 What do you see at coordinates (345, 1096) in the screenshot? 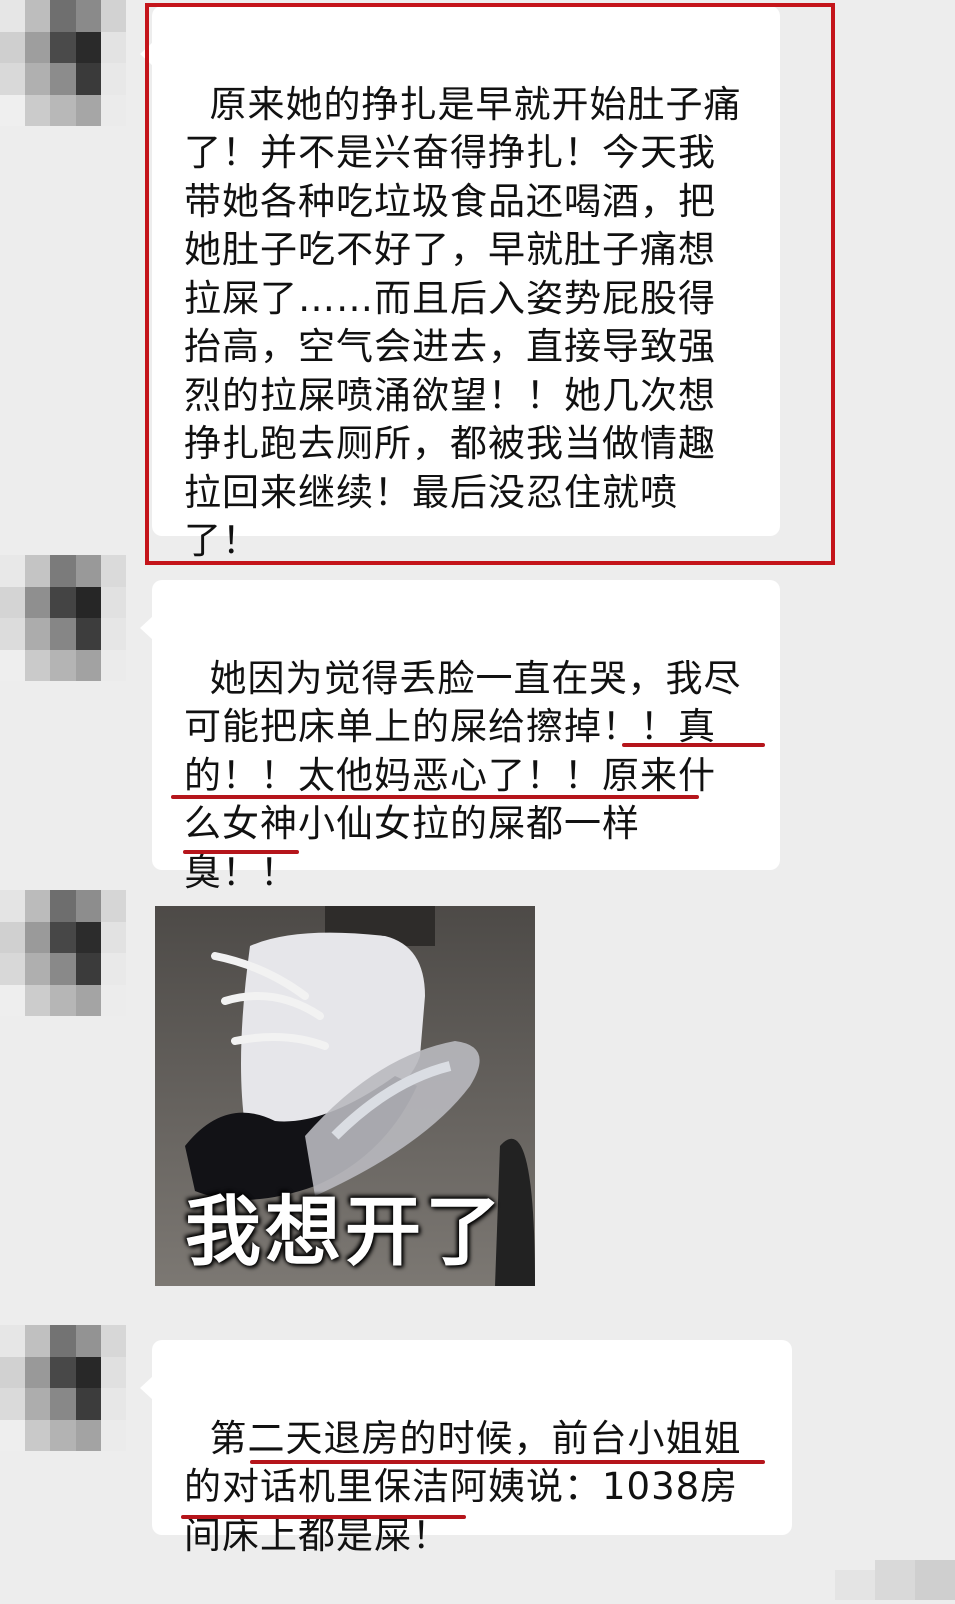
I see `meme-image: 我想开了` at bounding box center [345, 1096].